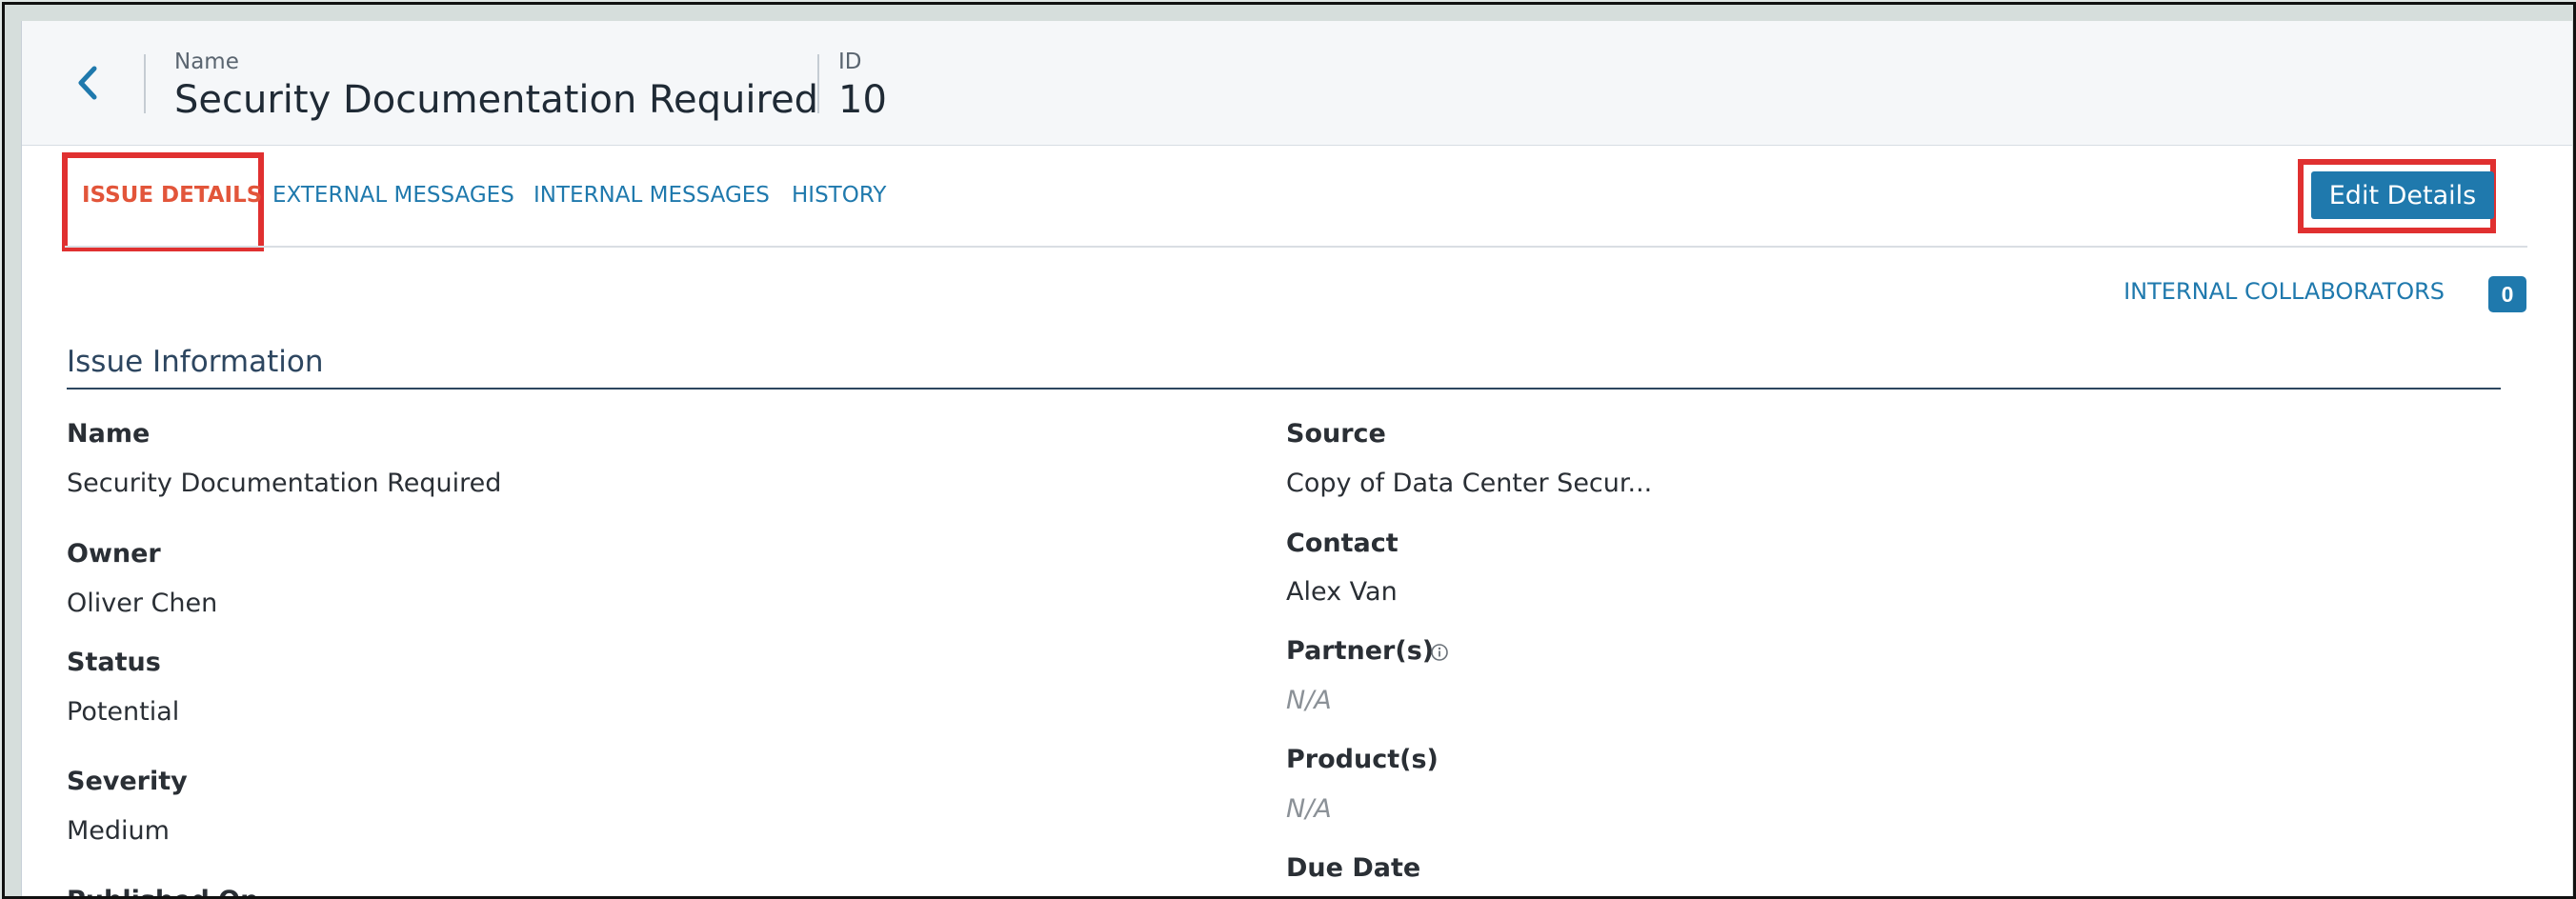 Image resolution: width=2576 pixels, height=899 pixels. Describe the element at coordinates (1284, 389) in the screenshot. I see `section-divider` at that location.